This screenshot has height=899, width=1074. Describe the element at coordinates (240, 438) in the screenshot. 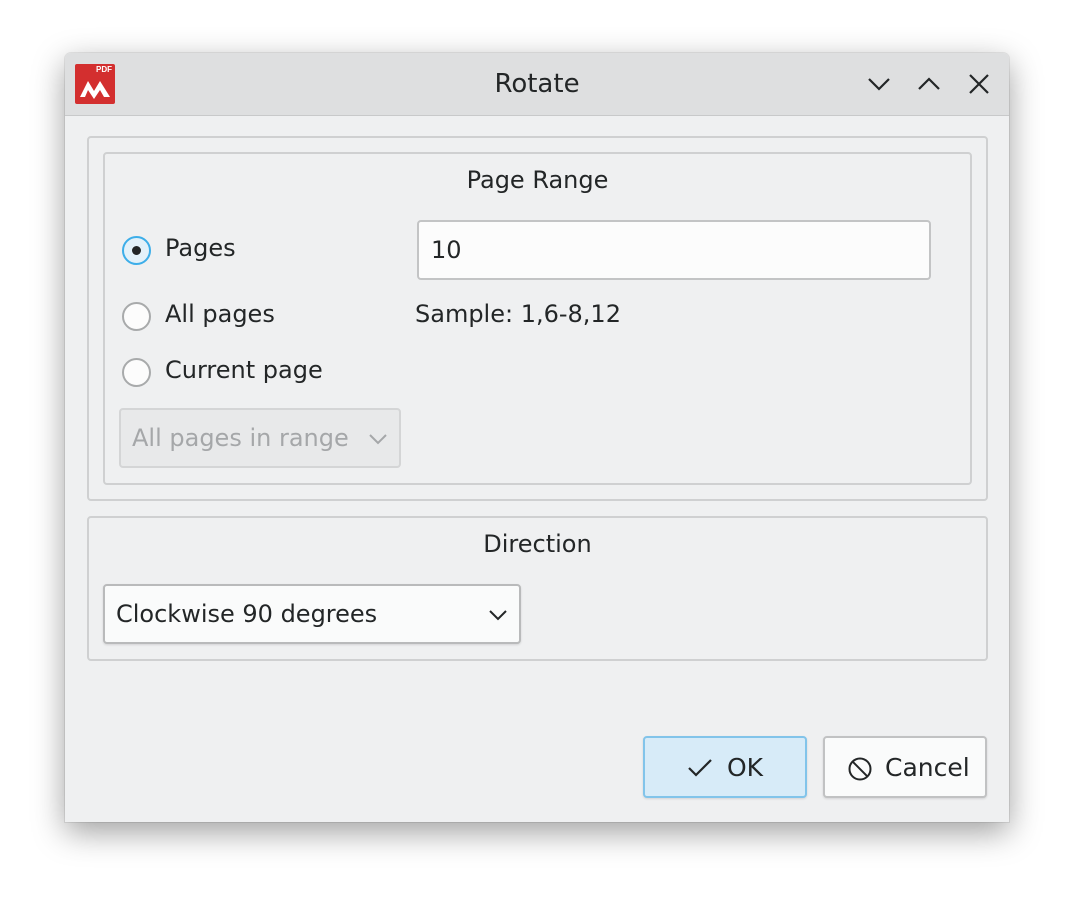

I see `page-subset-combo-value: All pages in range` at that location.